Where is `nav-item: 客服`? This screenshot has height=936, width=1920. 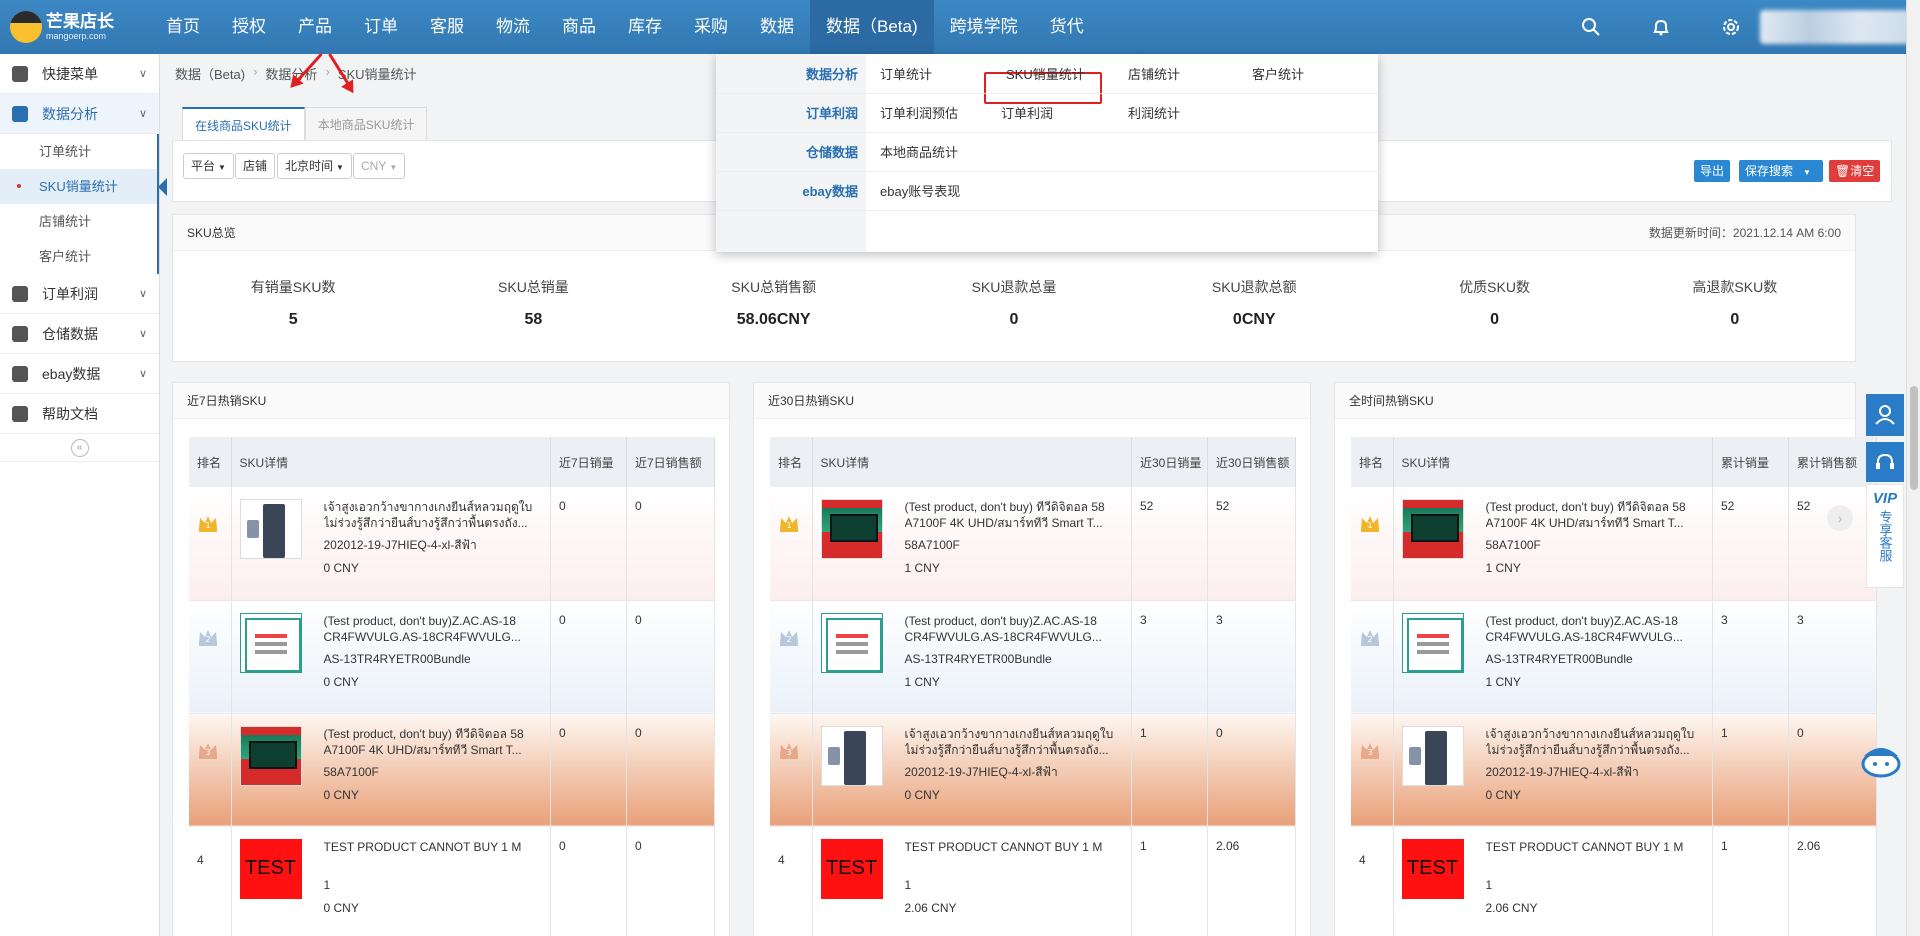
nav-item: 客服 is located at coordinates (447, 27).